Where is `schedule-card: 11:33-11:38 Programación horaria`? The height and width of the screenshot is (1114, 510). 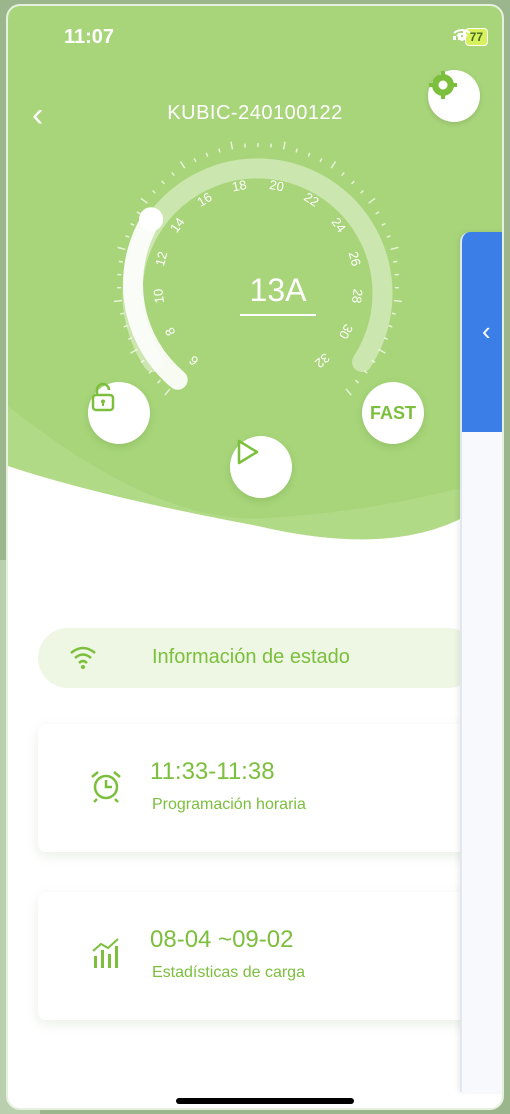
schedule-card: 11:33-11:38 Programación horaria is located at coordinates (258, 788).